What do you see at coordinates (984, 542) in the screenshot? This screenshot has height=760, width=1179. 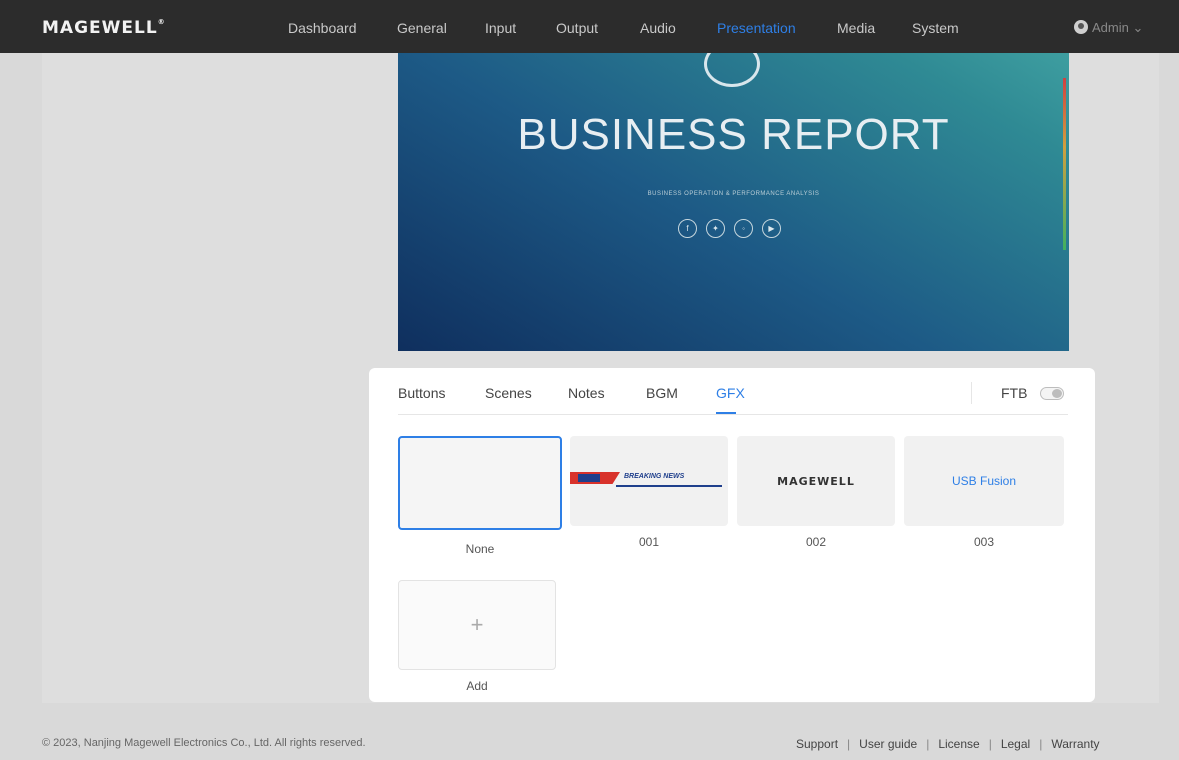 I see `gfx-label: 003` at bounding box center [984, 542].